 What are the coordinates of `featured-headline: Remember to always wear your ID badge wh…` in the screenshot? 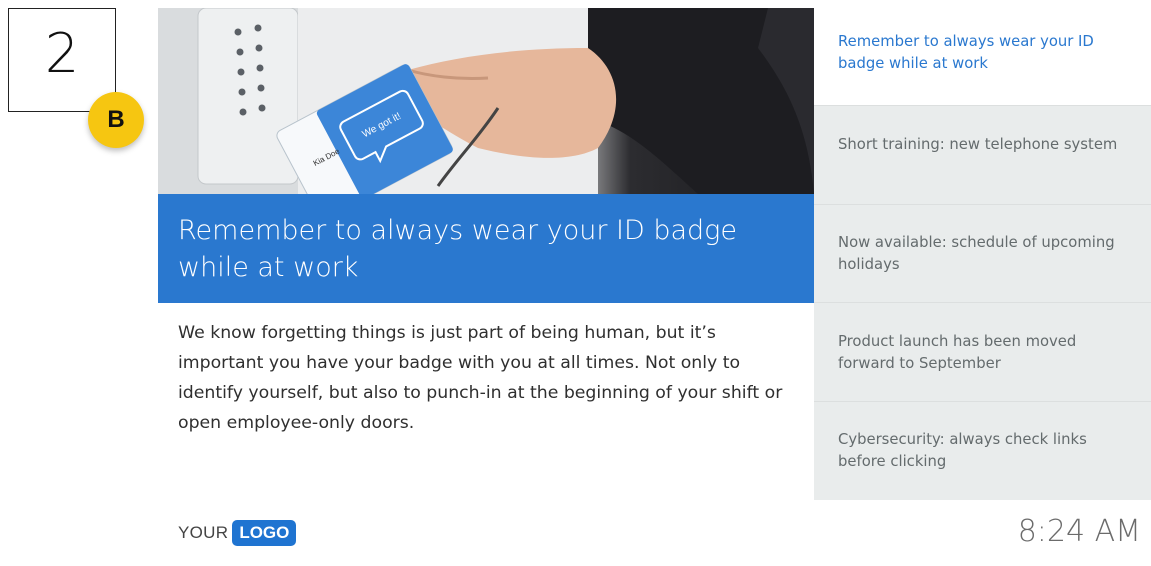 It's located at (457, 249).